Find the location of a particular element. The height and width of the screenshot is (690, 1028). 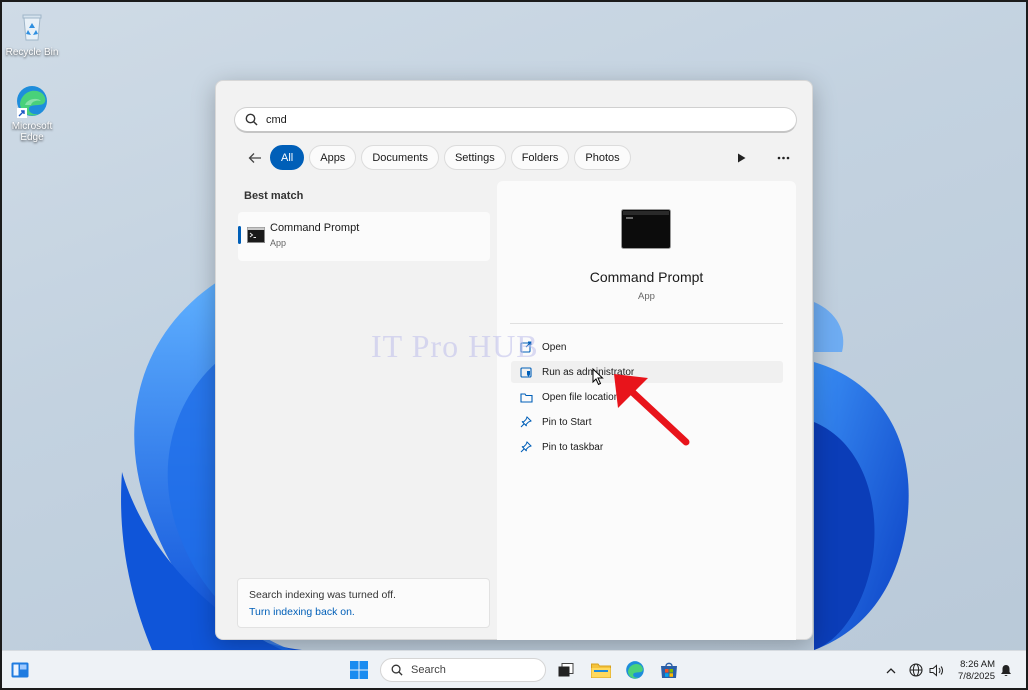

arrow-left-icon is located at coordinates (254, 157).